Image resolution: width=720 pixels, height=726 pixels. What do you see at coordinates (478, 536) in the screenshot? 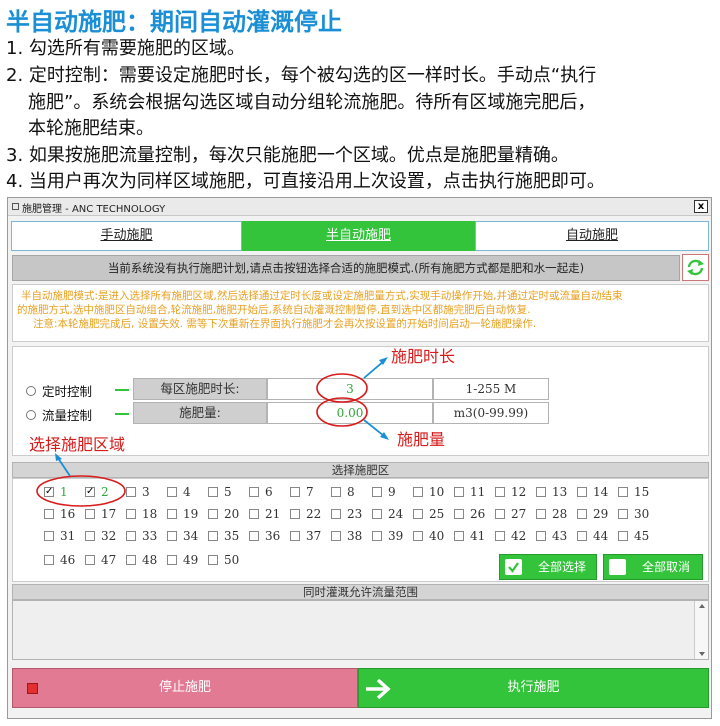
I see `zone-number: 41` at bounding box center [478, 536].